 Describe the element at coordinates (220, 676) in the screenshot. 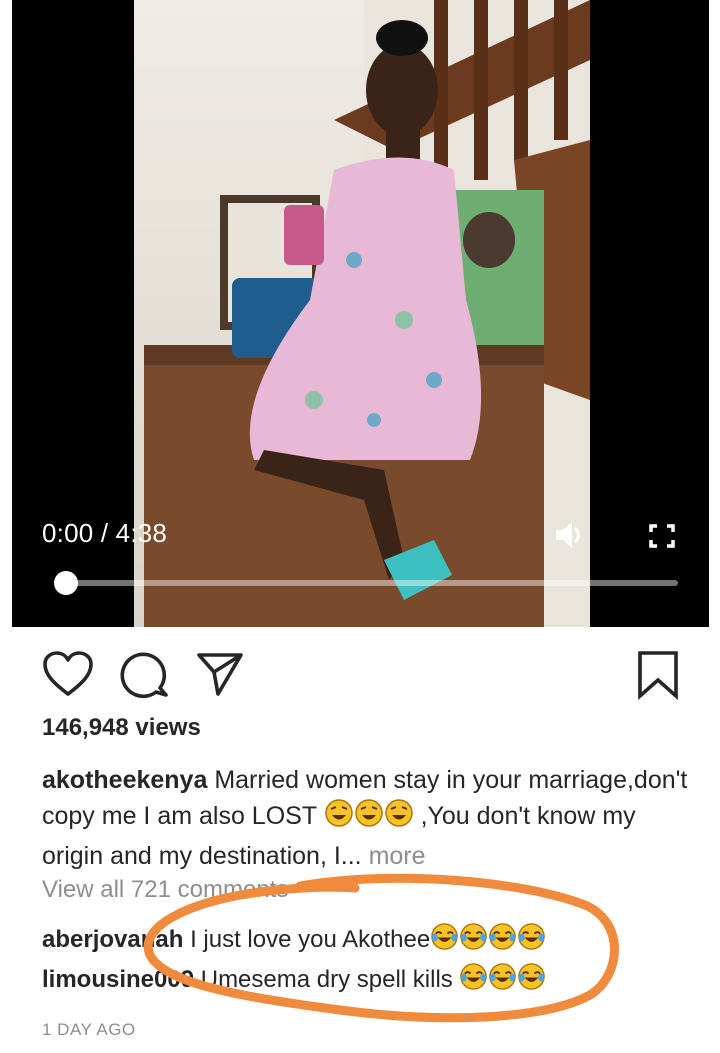

I see `send-icon` at that location.